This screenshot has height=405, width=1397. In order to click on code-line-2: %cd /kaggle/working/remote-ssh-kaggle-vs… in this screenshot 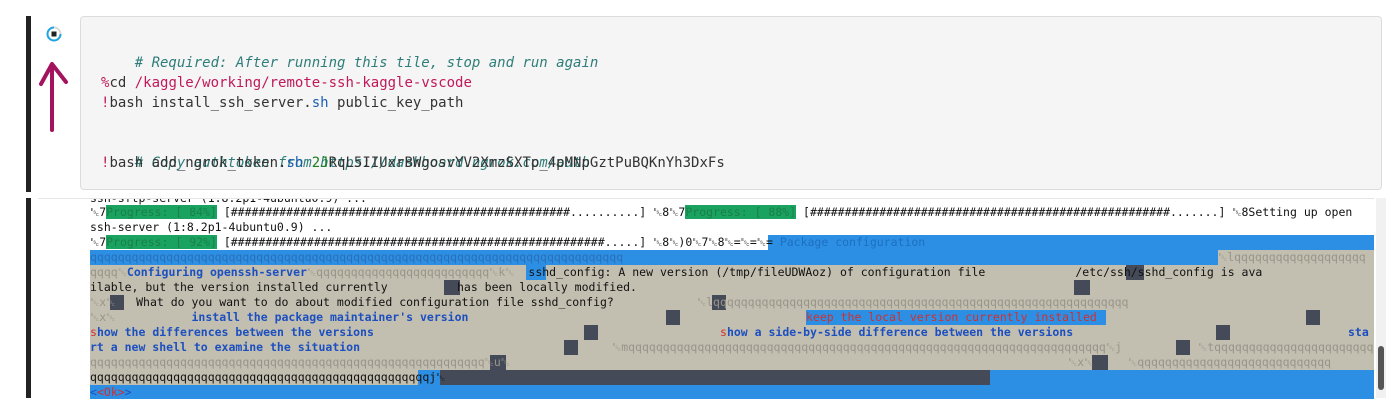, I will do `click(286, 83)`.